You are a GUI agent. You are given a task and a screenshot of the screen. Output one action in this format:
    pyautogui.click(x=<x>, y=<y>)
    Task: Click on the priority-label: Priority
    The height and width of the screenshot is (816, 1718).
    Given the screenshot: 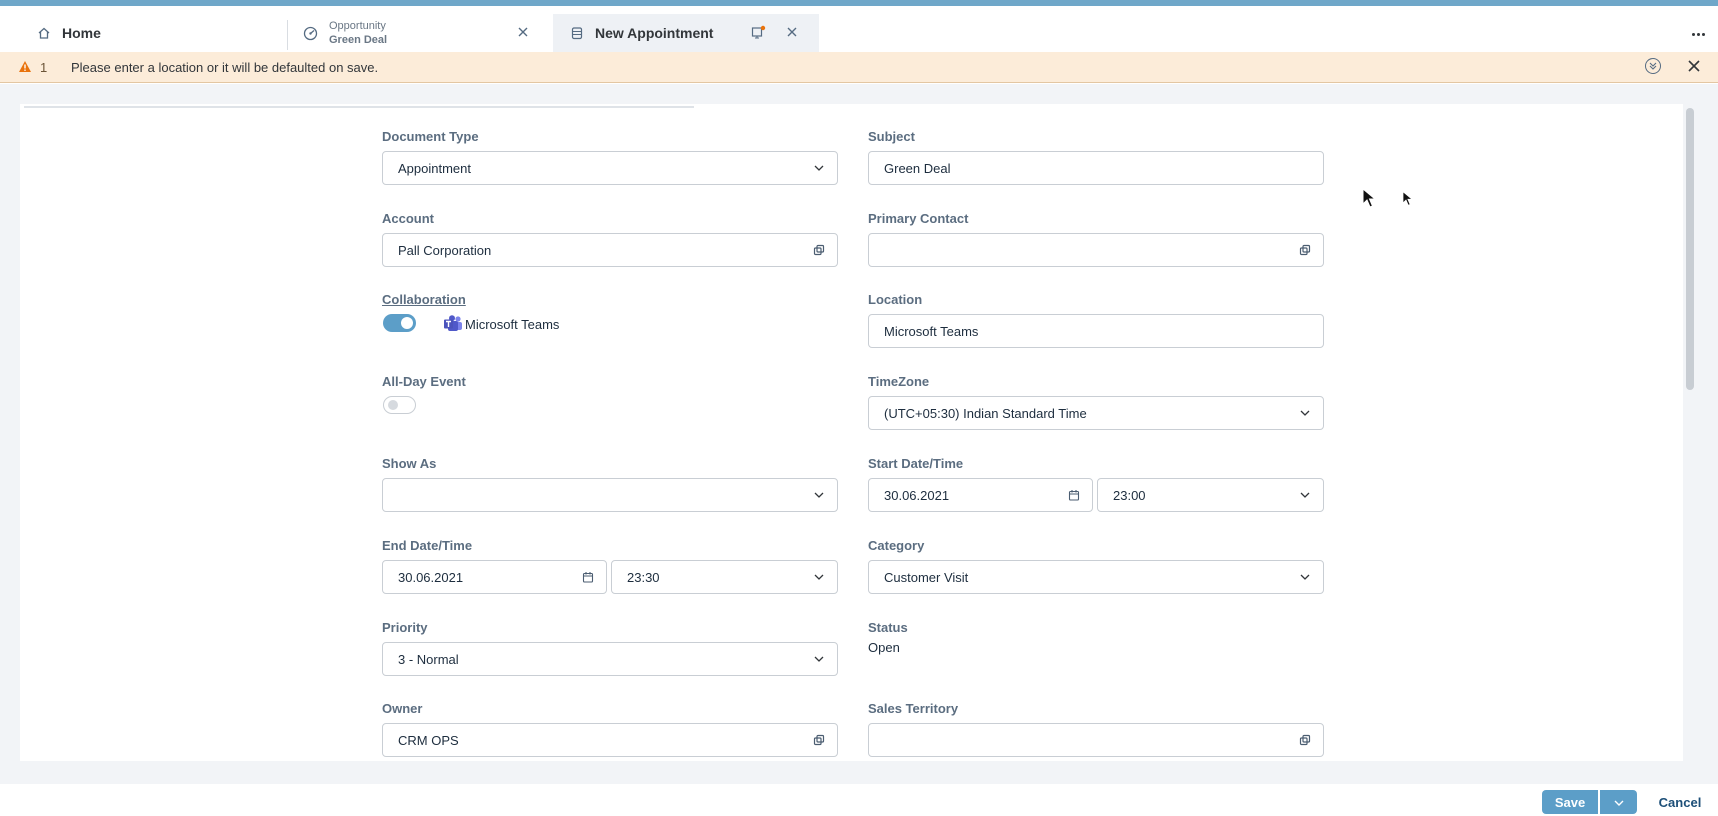 What is the action you would take?
    pyautogui.click(x=405, y=627)
    